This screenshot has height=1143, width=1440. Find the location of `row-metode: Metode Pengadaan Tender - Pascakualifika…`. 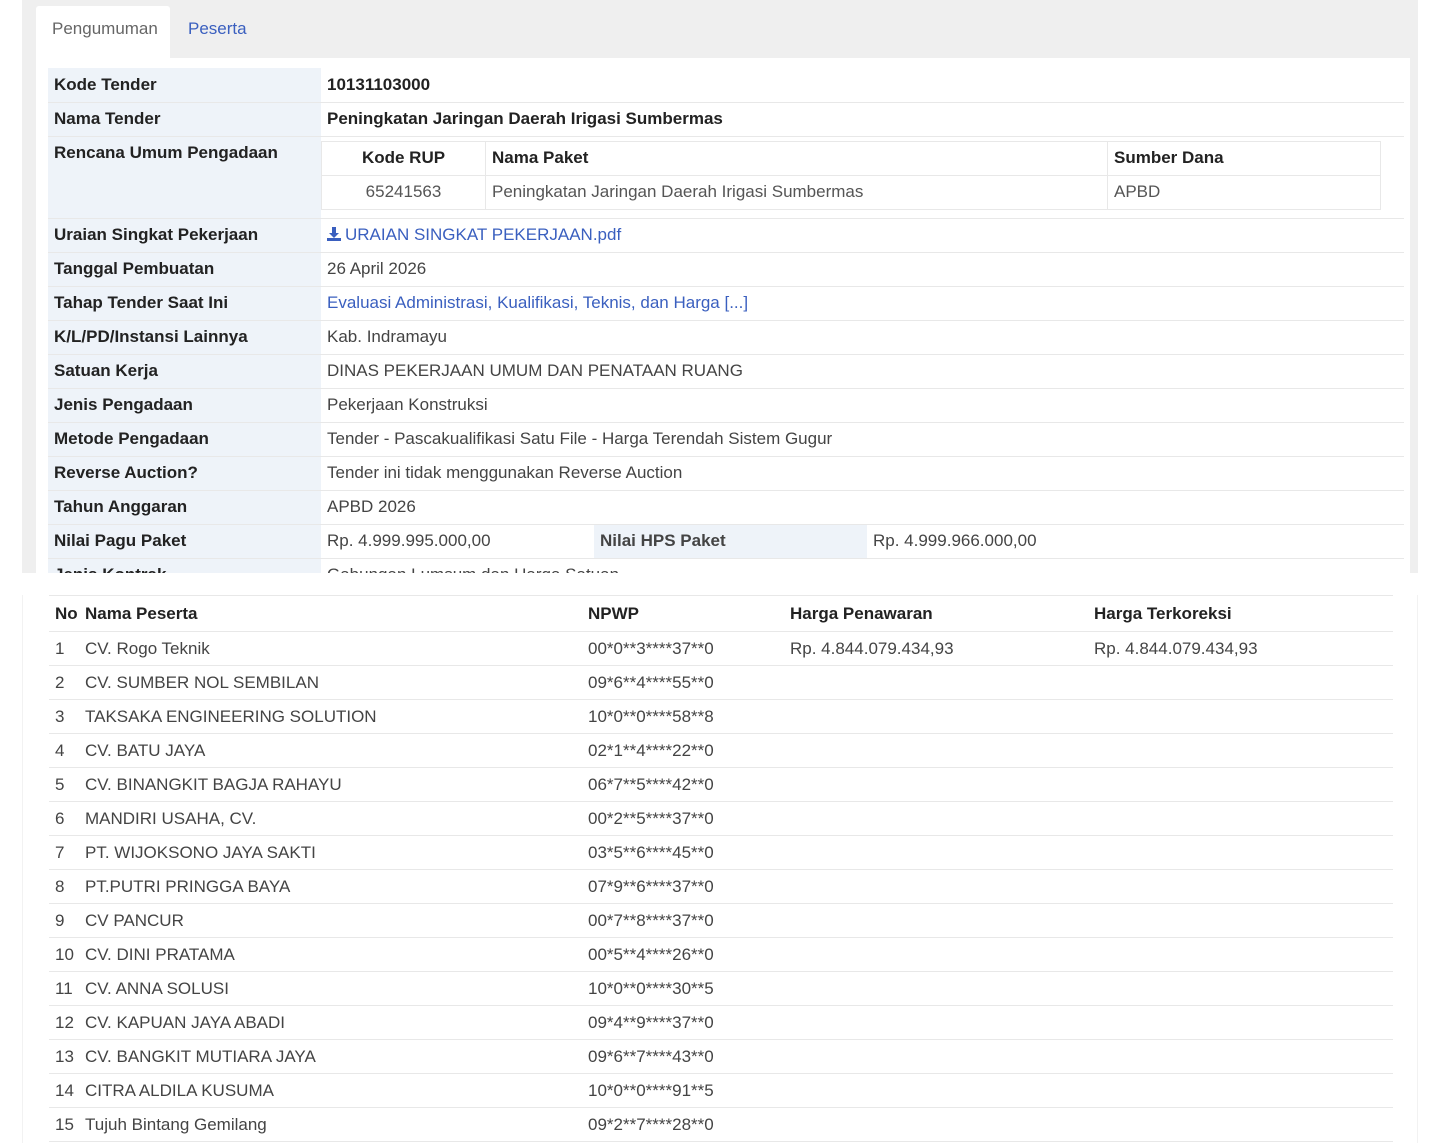

row-metode: Metode Pengadaan Tender - Pascakualifika… is located at coordinates (726, 439).